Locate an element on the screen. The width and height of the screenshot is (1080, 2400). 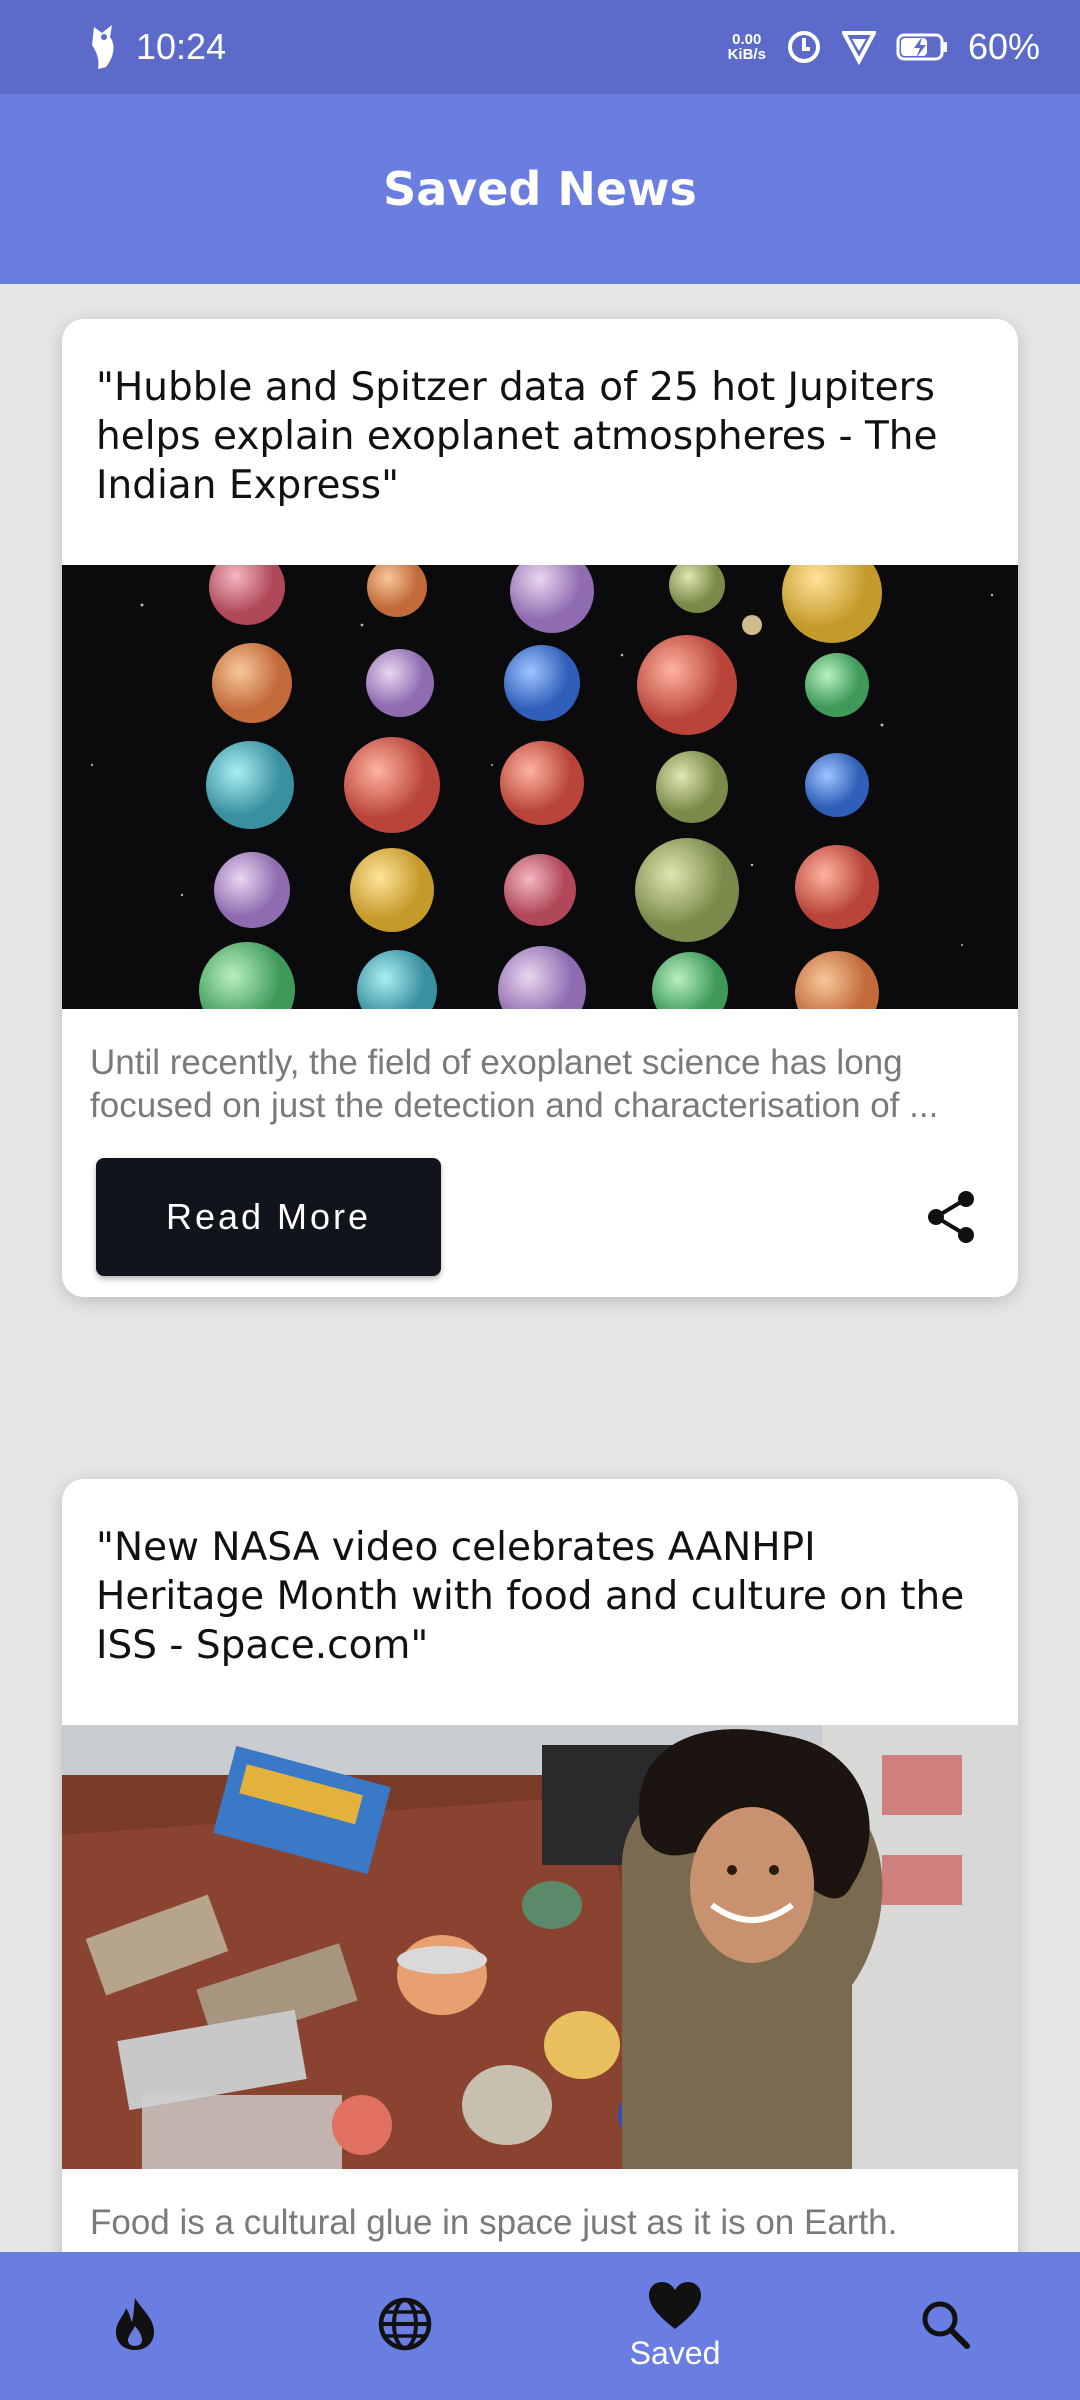
vpn-shield-icon is located at coordinates (858, 48).